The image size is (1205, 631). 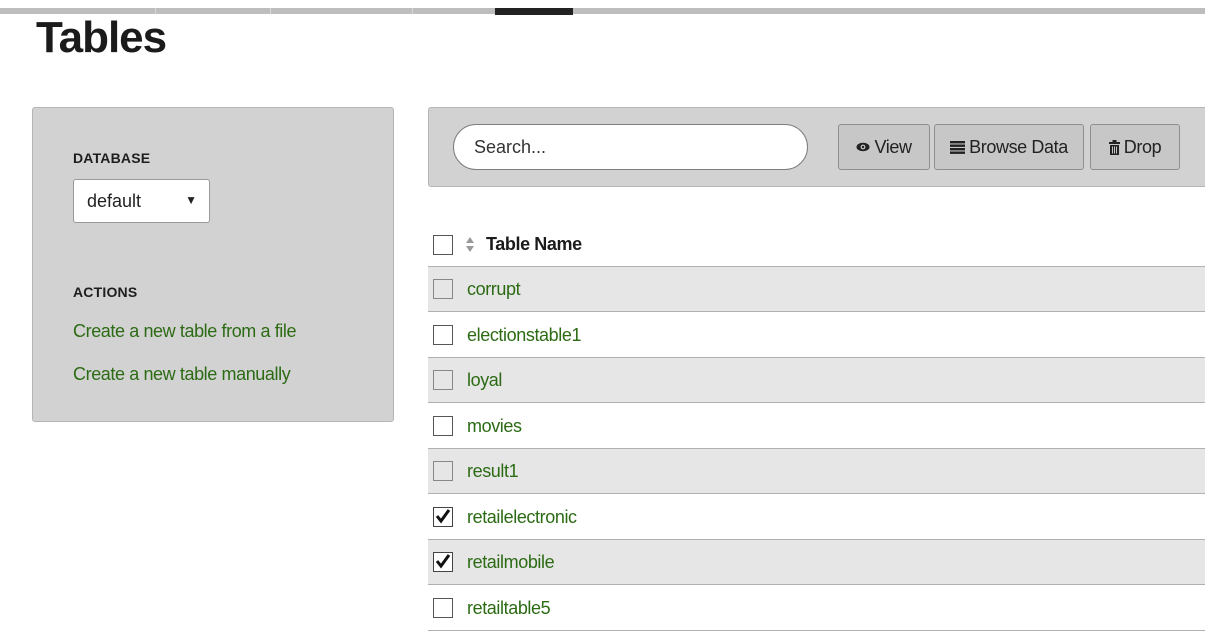 What do you see at coordinates (816, 380) in the screenshot?
I see `table-row: loyal` at bounding box center [816, 380].